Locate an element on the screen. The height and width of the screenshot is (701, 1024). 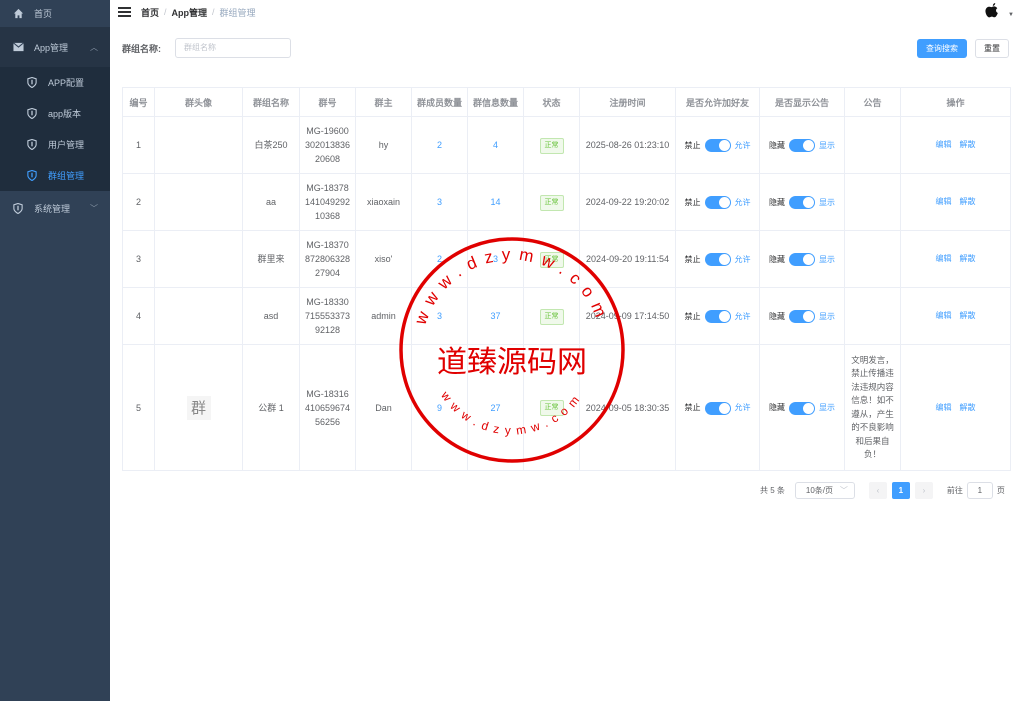
cell-time: 2024-09-09 17:14:50 is located at coordinates (627, 316).